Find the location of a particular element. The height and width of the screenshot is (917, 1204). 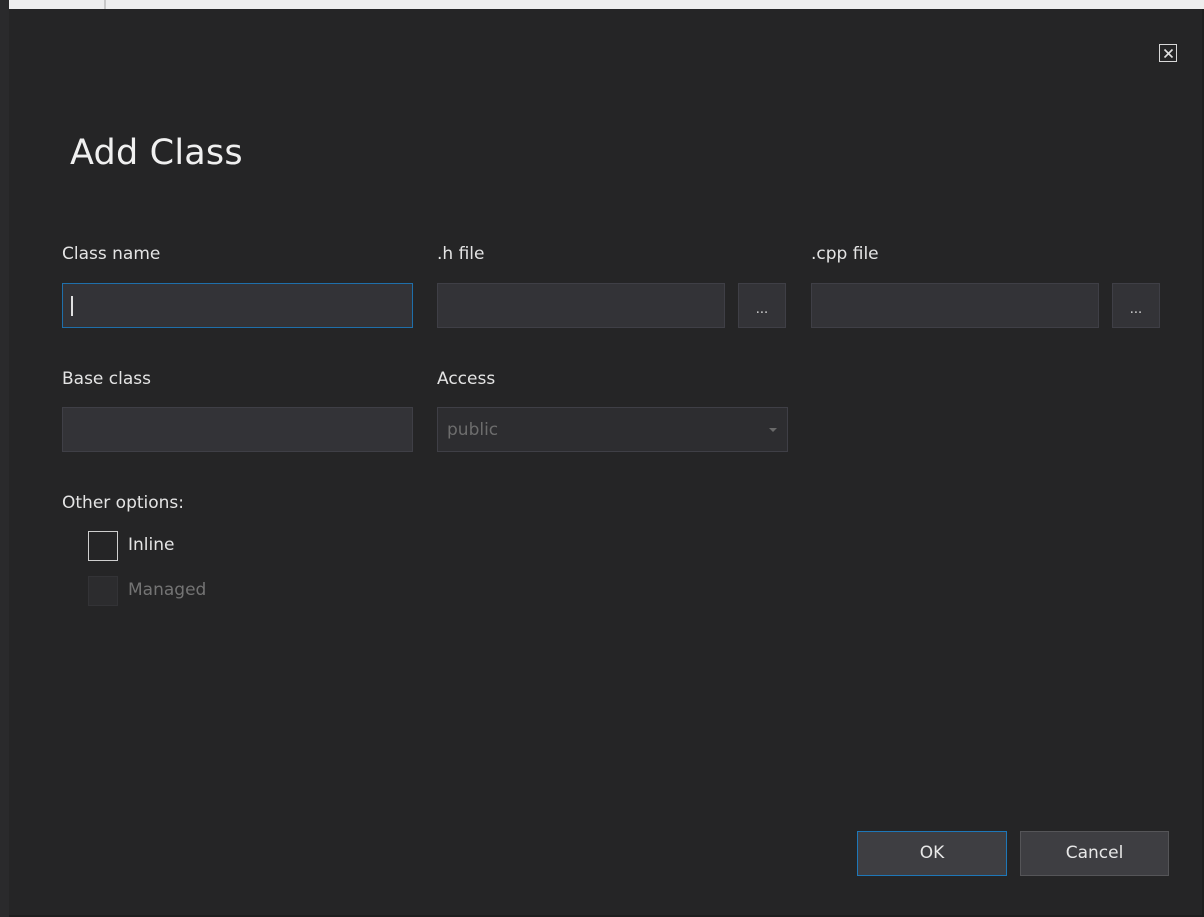

background-window-top is located at coordinates (602, 4).